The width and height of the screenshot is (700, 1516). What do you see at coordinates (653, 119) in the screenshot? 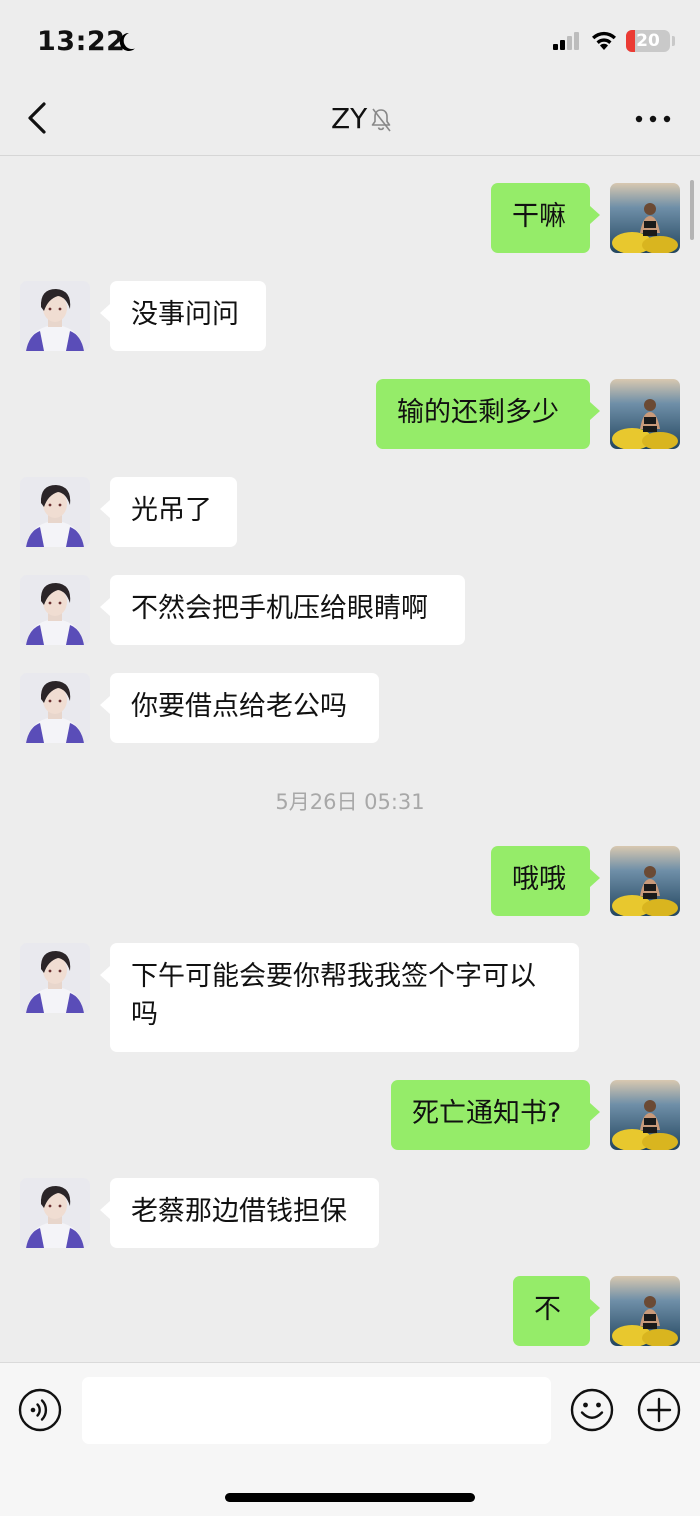
I see `more-icon` at bounding box center [653, 119].